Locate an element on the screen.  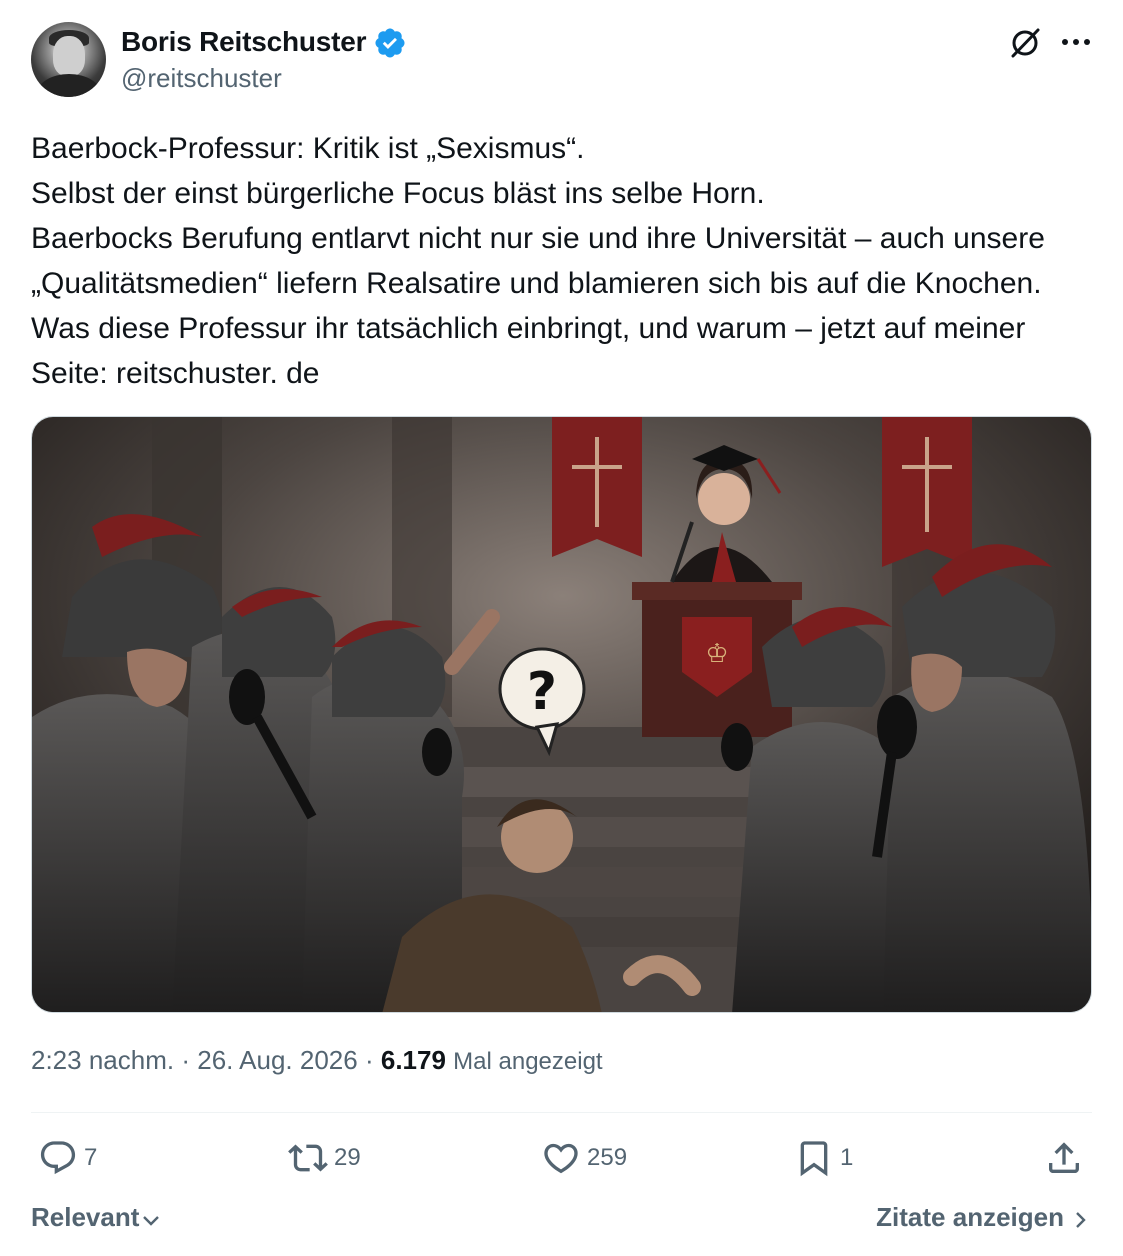
quotes-label: Zitate anzeigen is located at coordinates (970, 1217).